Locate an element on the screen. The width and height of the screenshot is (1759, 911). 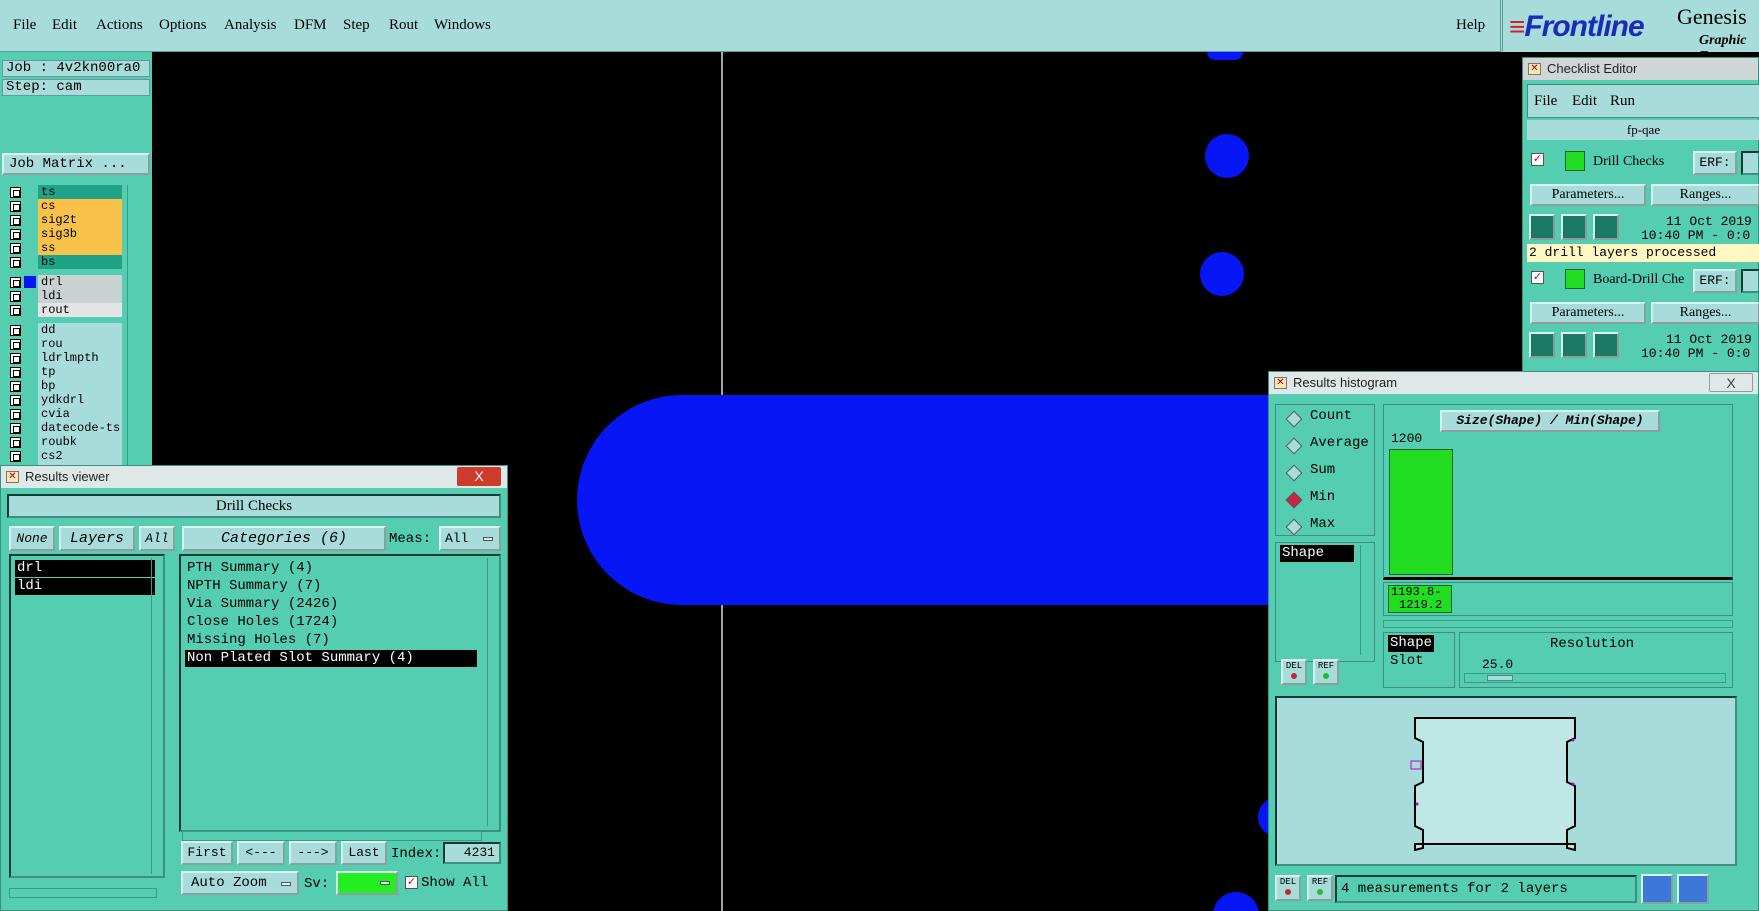
menu-step: Step is located at coordinates (356, 25).